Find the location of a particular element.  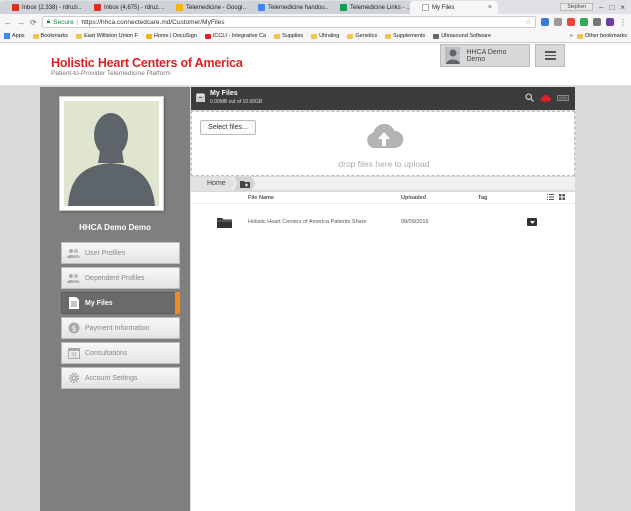

dollar-icon: $ is located at coordinates (73, 328).